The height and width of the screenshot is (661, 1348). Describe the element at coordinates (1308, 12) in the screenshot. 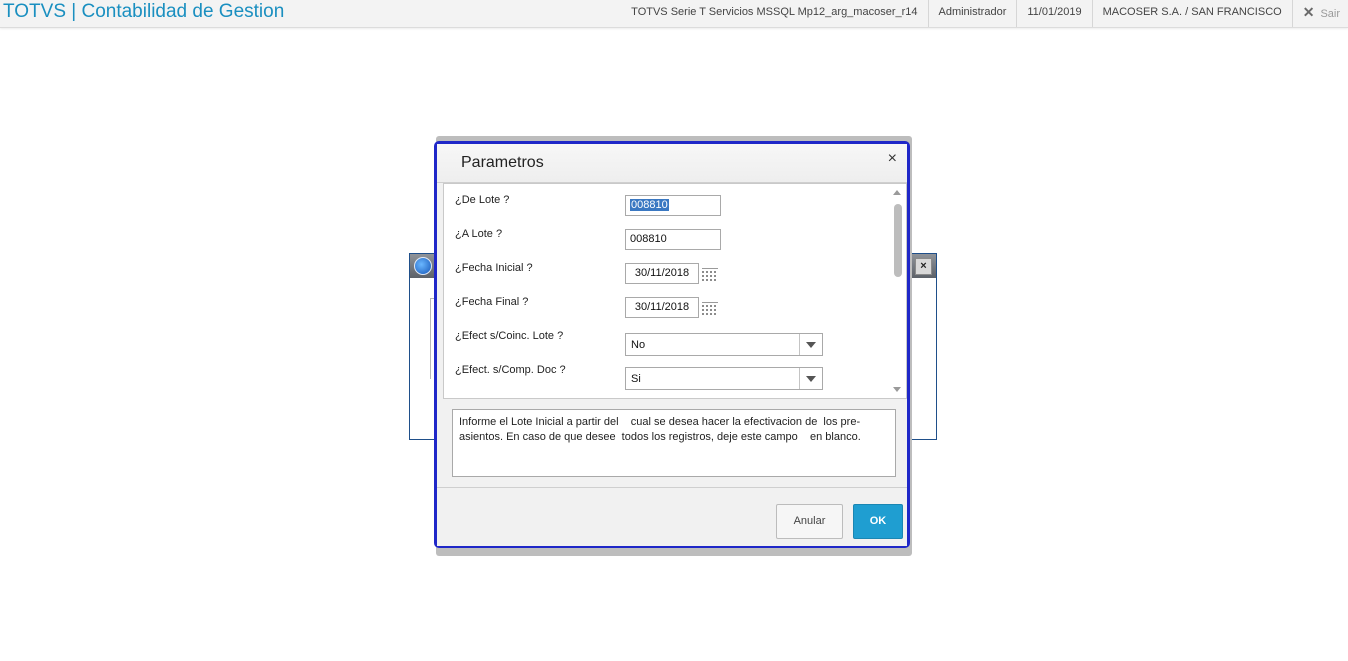

I see `close-icon: ✕` at that location.